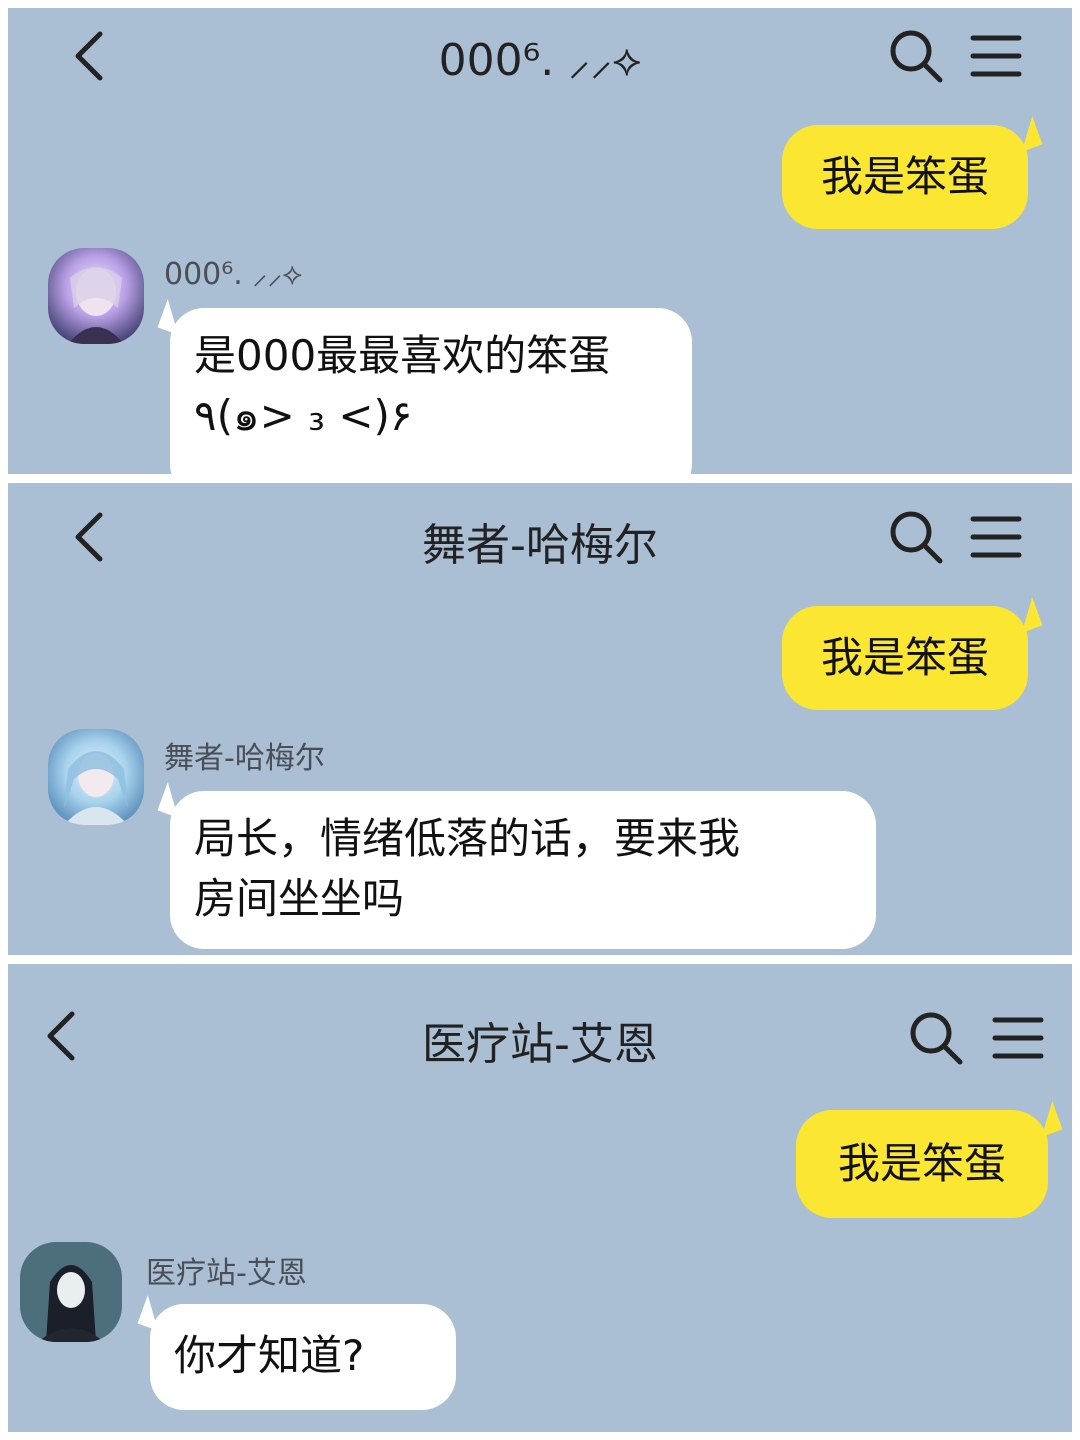  What do you see at coordinates (233, 274) in the screenshot?
I see `sender-name: 000⁶. ⸝⸝⟡` at bounding box center [233, 274].